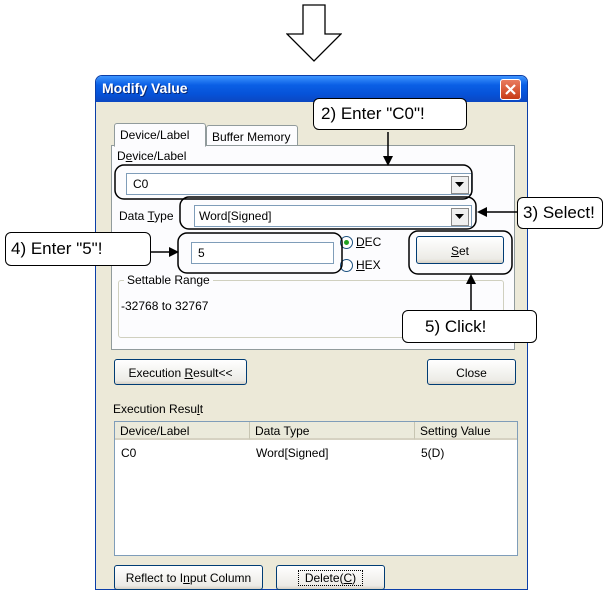 This screenshot has width=605, height=597. I want to click on callout-step5: 5) Click!, so click(469, 326).